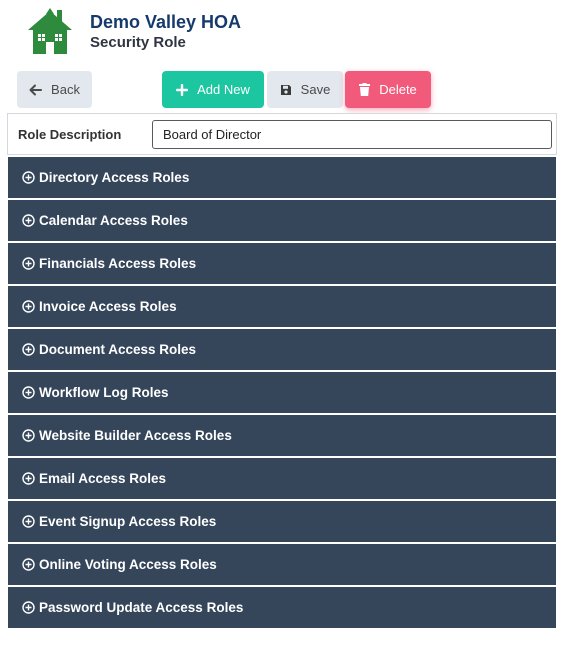  I want to click on section-label: Workflow Log Roles, so click(104, 392).